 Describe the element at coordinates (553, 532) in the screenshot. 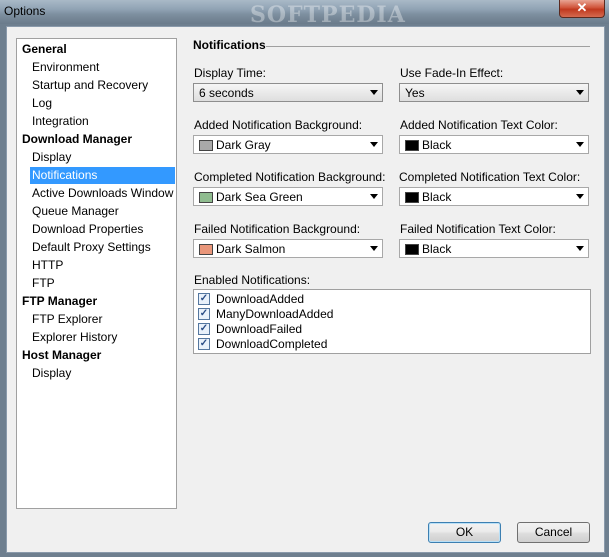

I see `cancel-button: Cancel` at that location.